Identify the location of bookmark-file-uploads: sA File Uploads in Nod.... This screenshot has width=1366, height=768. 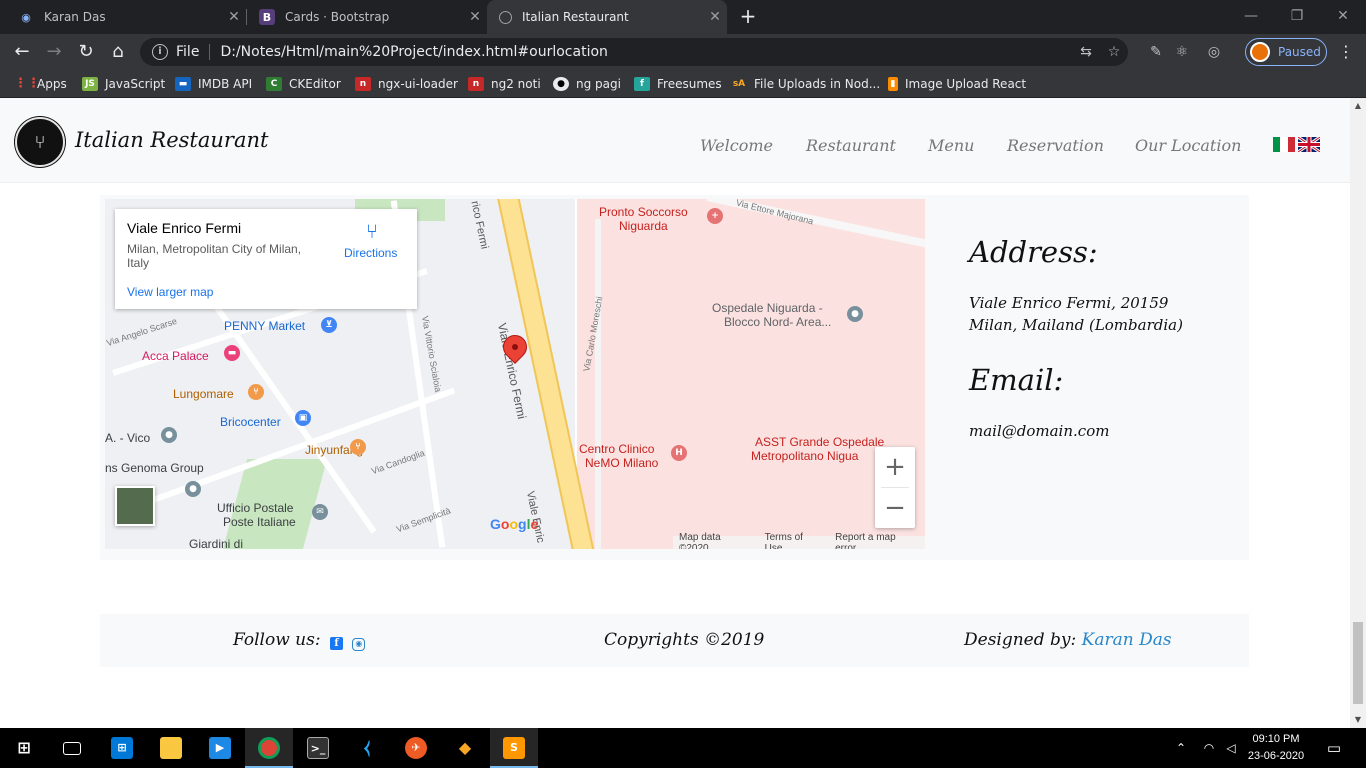
(805, 84).